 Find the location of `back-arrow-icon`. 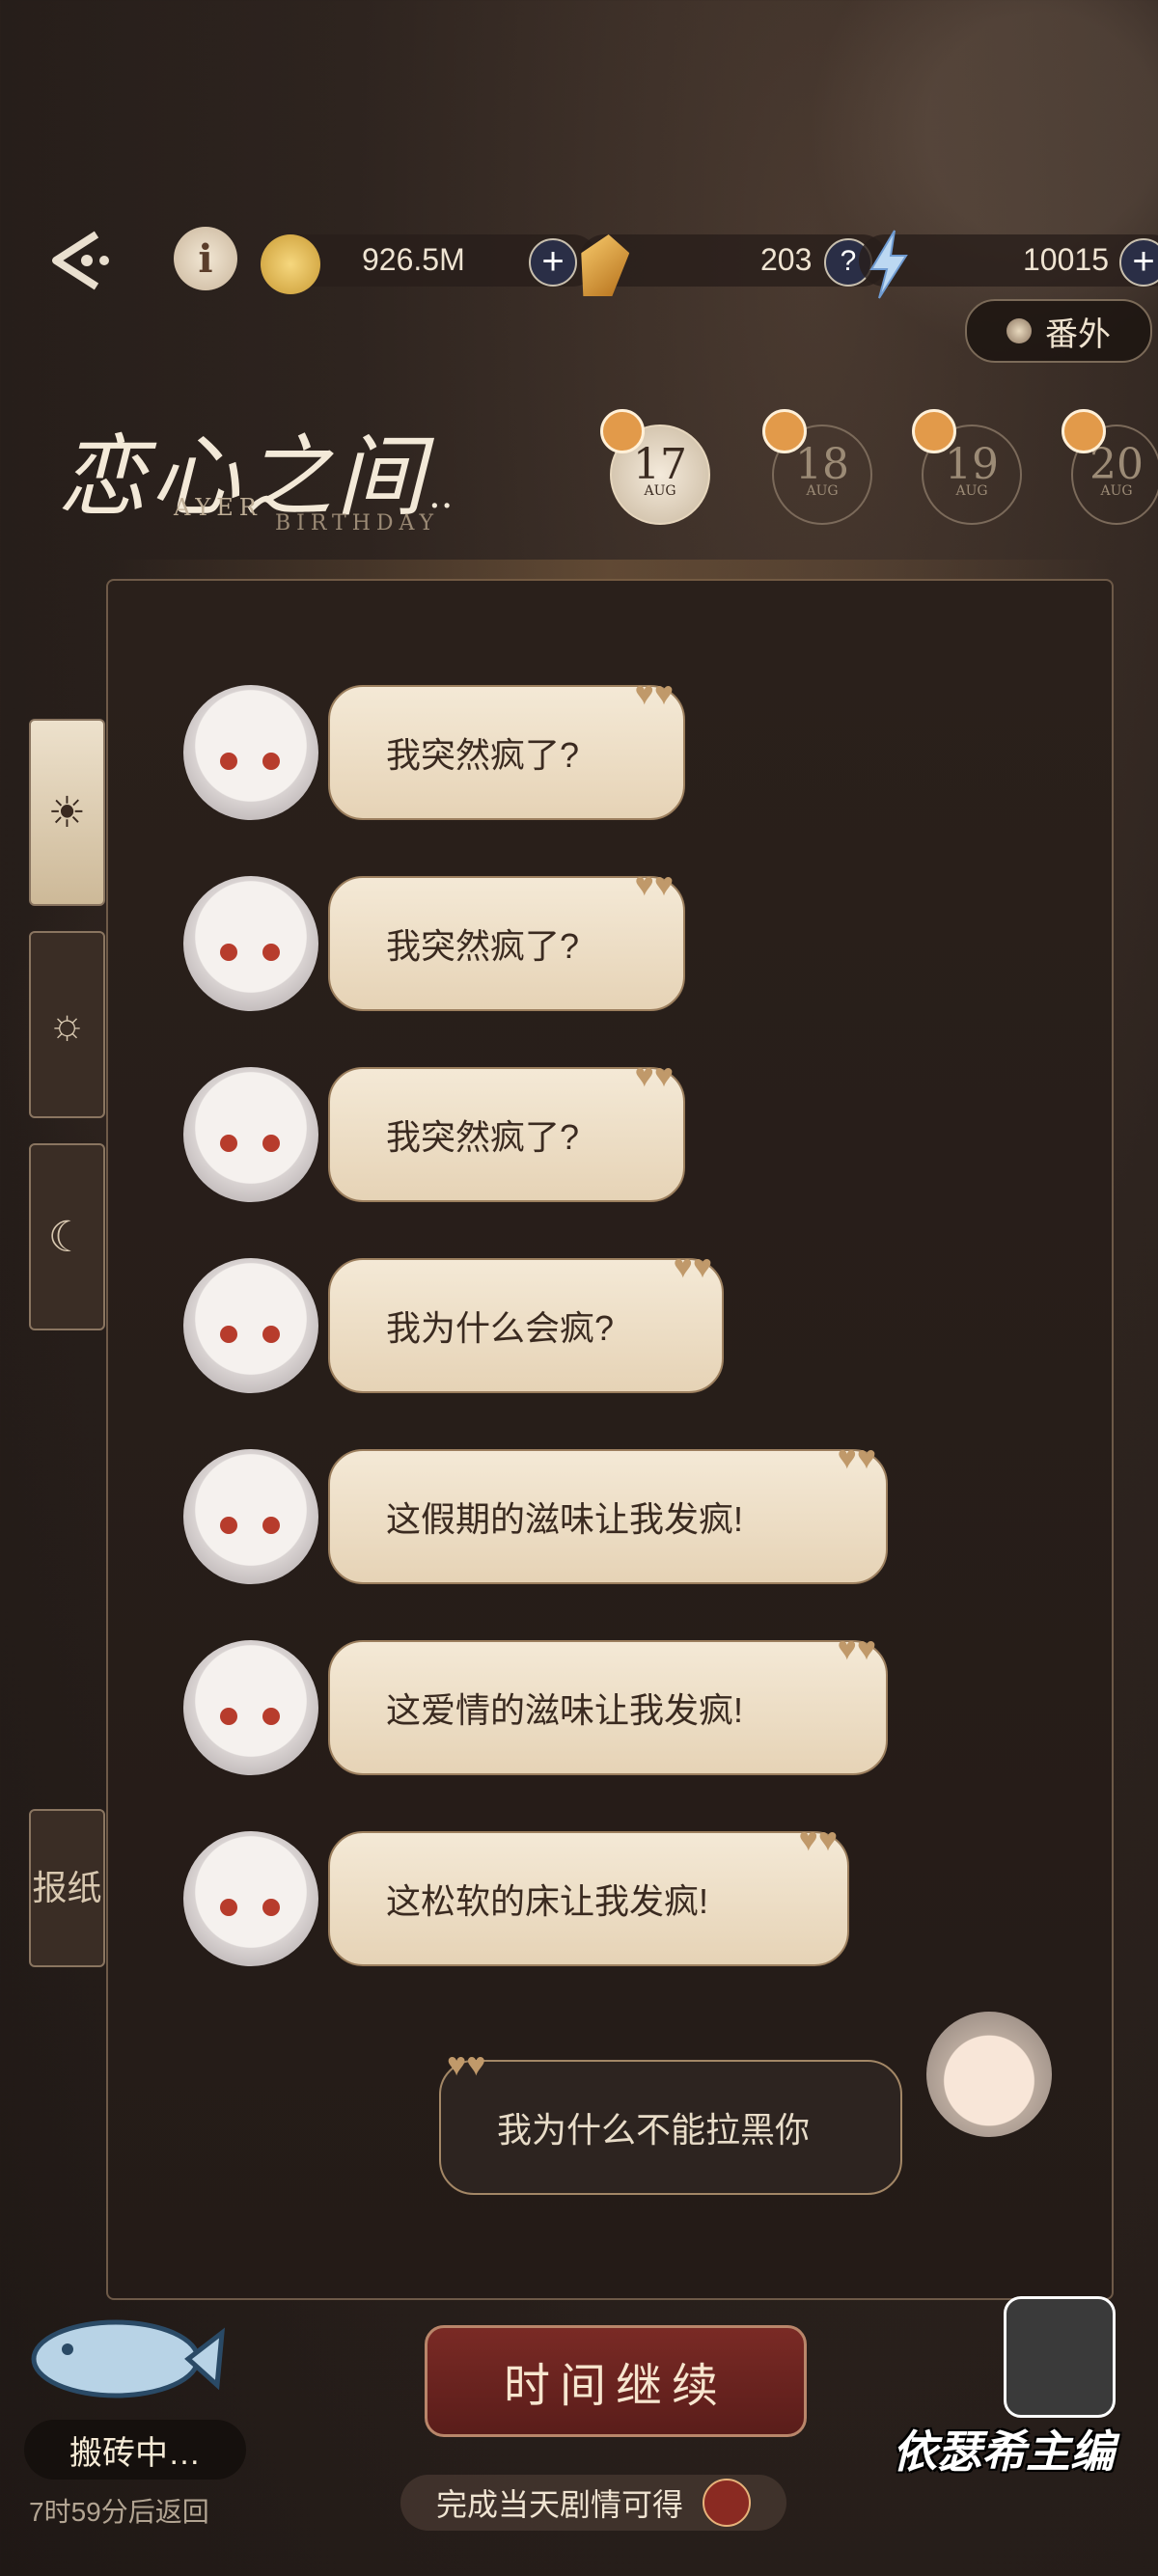

back-arrow-icon is located at coordinates (77, 260).